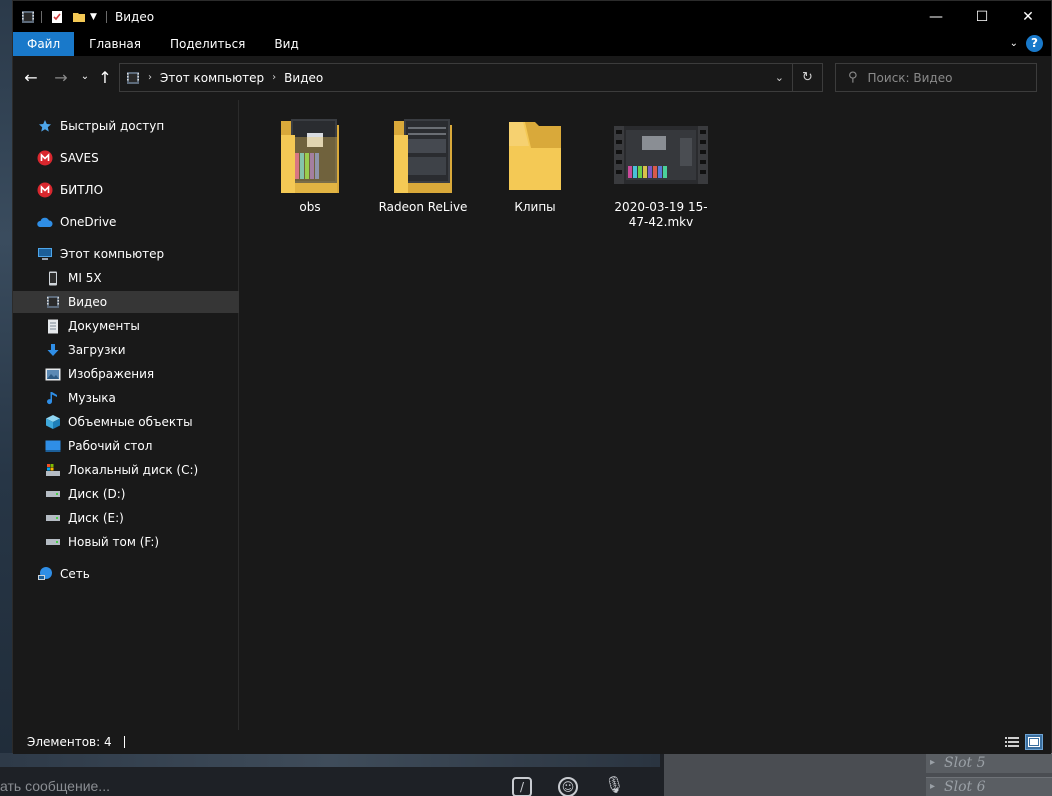  What do you see at coordinates (104, 326) in the screenshot?
I see `sidebar-item-label: Документы` at bounding box center [104, 326].